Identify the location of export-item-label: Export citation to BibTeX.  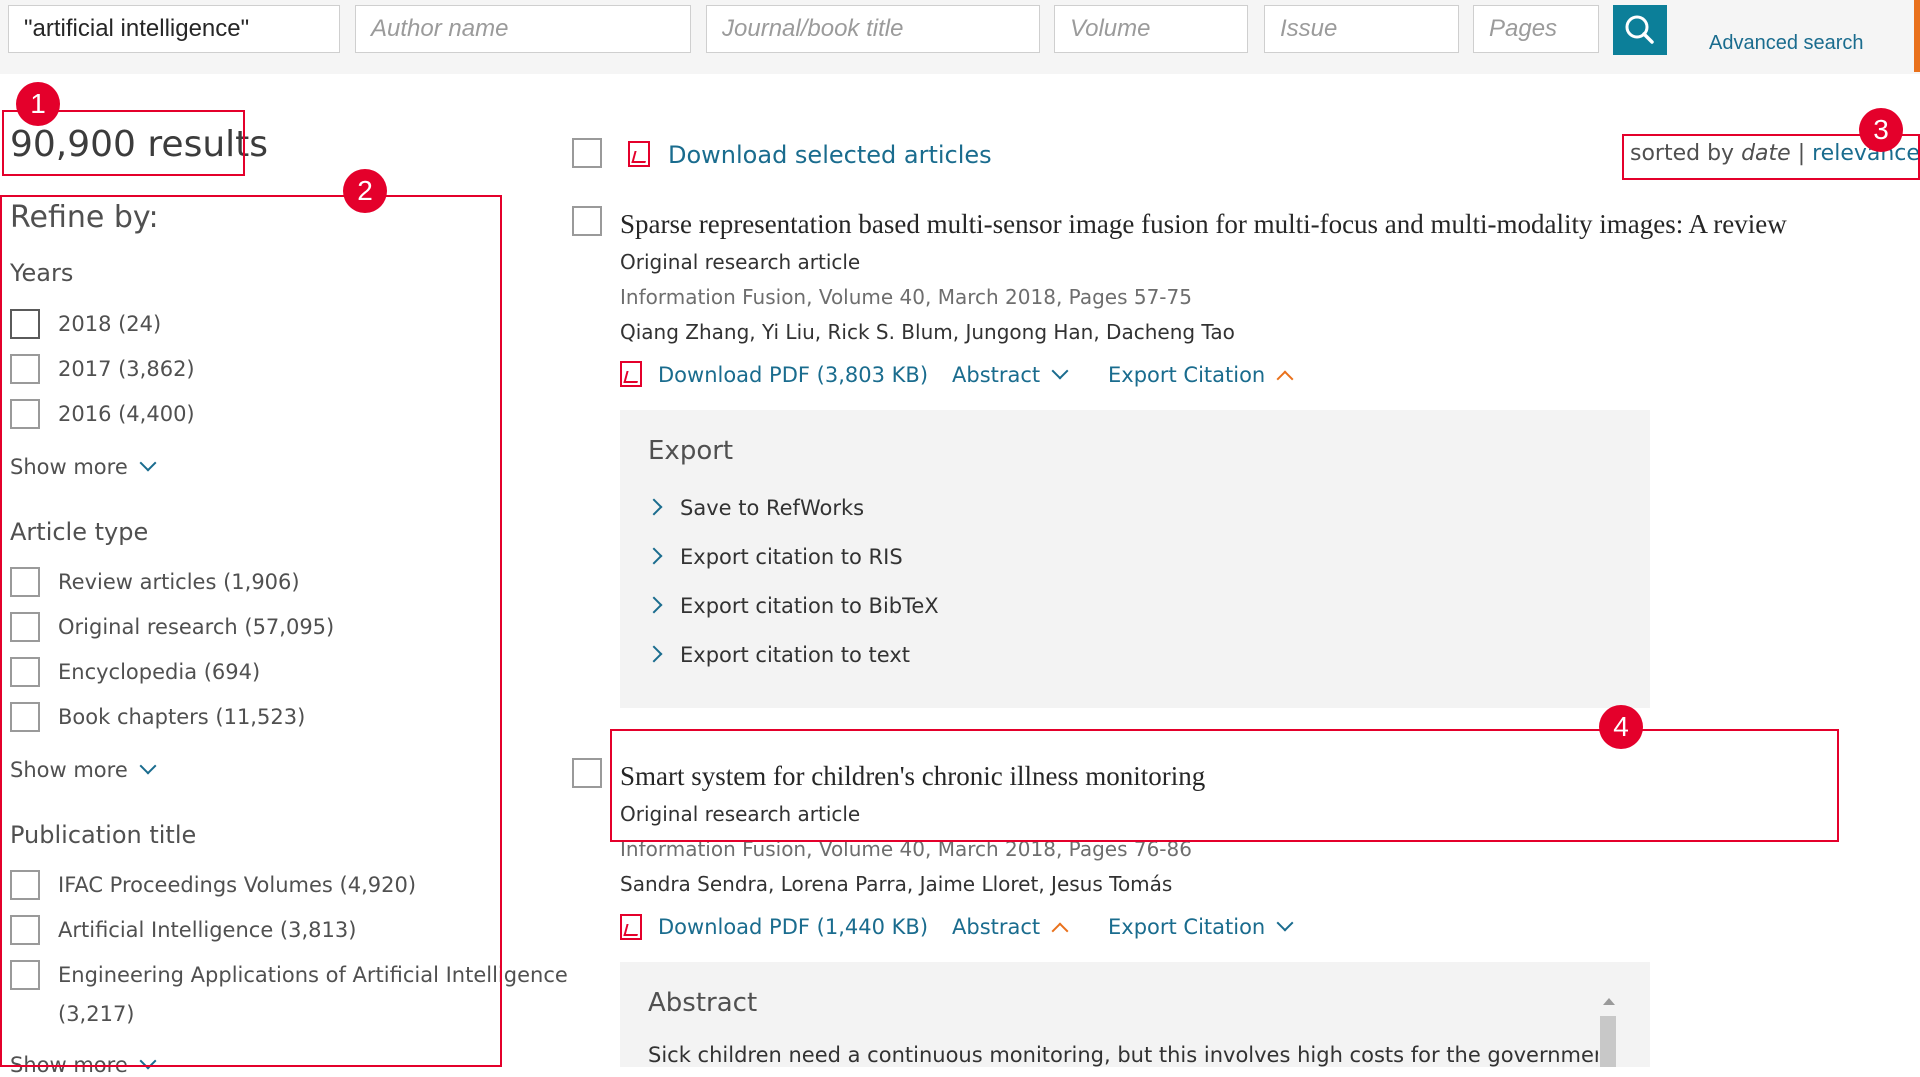
(809, 606).